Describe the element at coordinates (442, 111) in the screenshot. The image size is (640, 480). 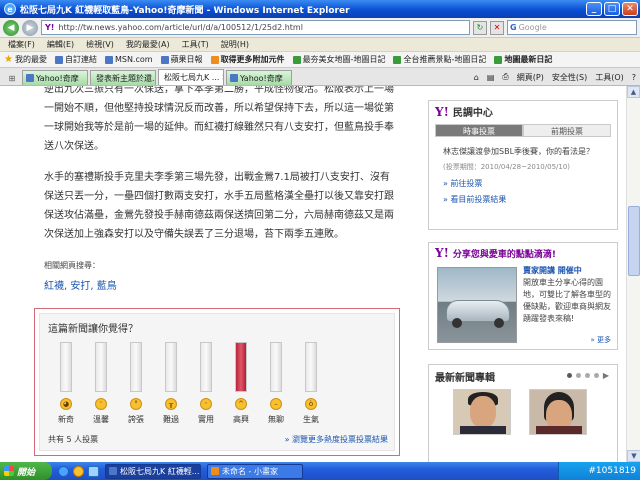
I see `yahoo-logo-icon: Y!` at that location.